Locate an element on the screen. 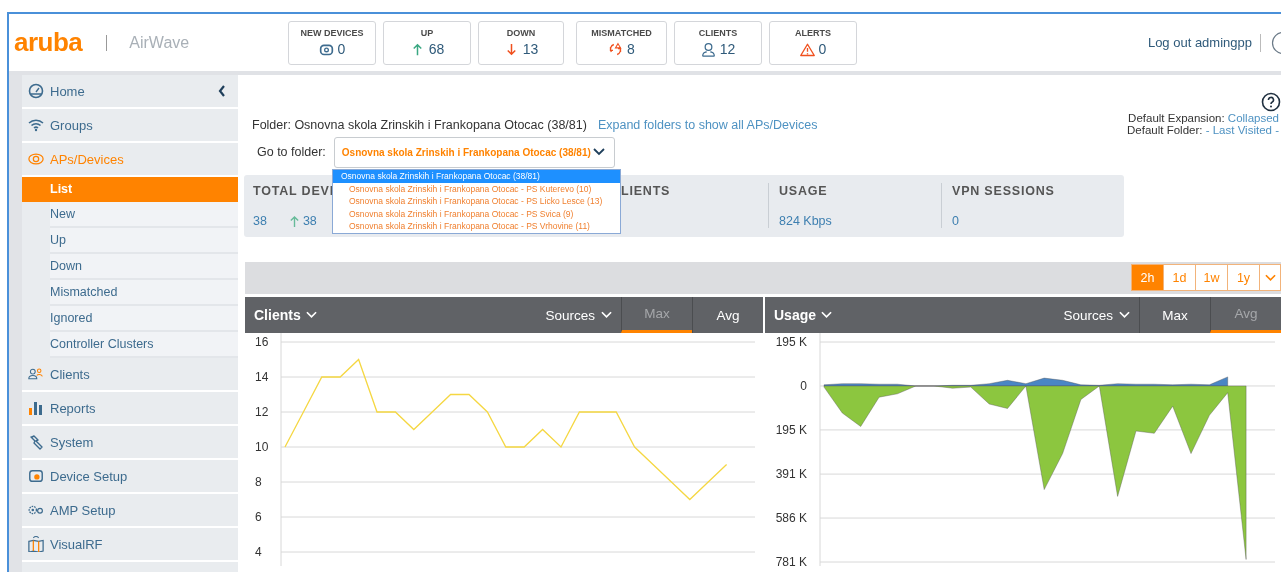  y-tick-label: 4 is located at coordinates (258, 552).